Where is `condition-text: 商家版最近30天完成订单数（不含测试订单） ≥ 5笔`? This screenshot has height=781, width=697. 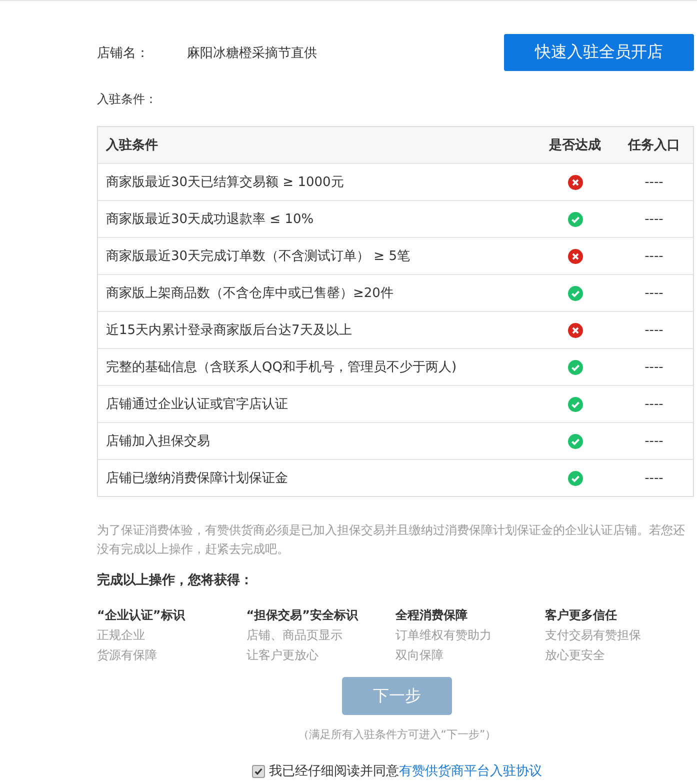
condition-text: 商家版最近30天完成订单数（不含测试订单） ≥ 5笔 is located at coordinates (258, 256).